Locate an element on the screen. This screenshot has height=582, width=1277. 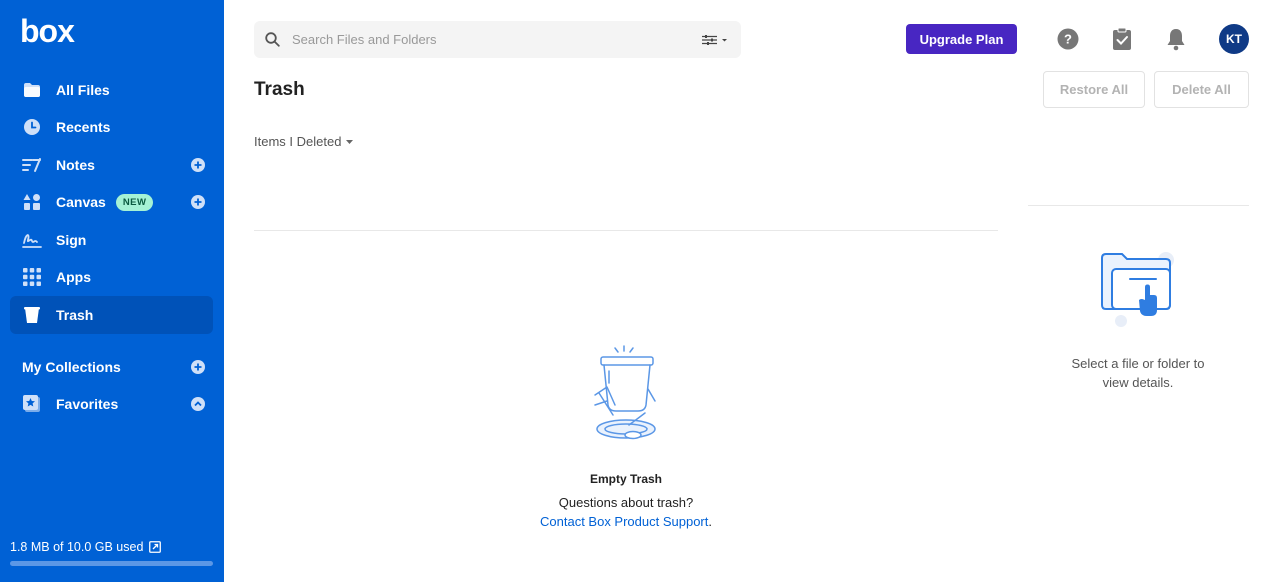
list-header-divider is located at coordinates (626, 230).